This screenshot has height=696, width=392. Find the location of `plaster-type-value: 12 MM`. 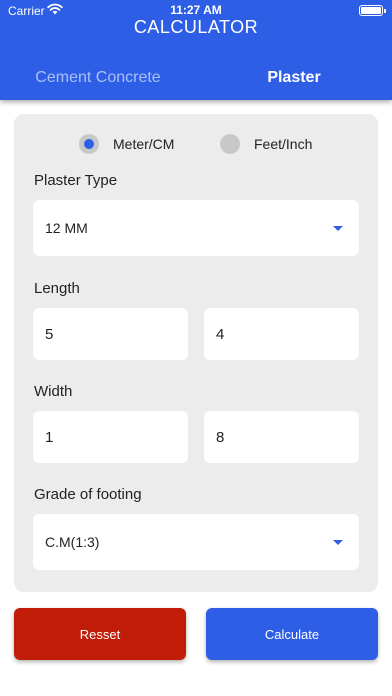

plaster-type-value: 12 MM is located at coordinates (66, 228).